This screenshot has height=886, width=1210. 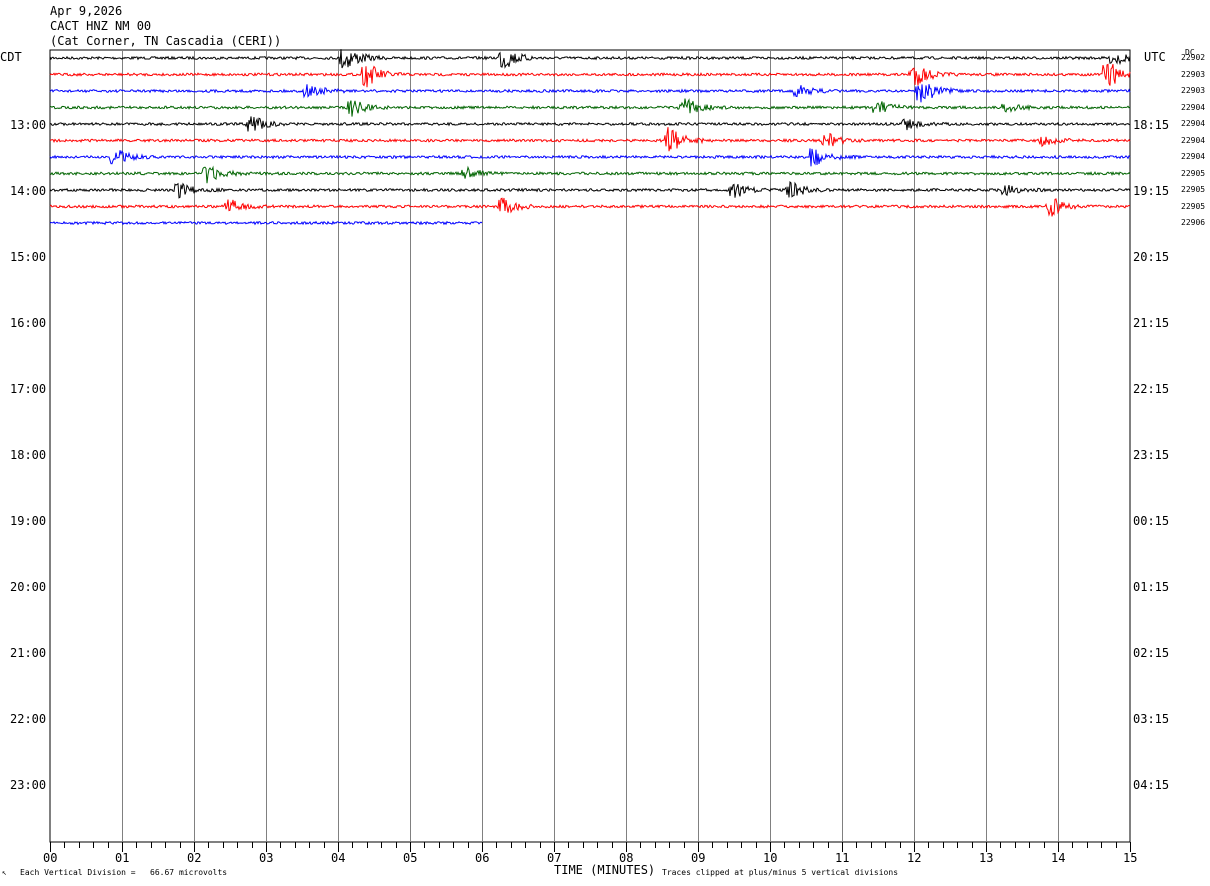 What do you see at coordinates (986, 858) in the screenshot?
I see `x-tick-label: 13` at bounding box center [986, 858].